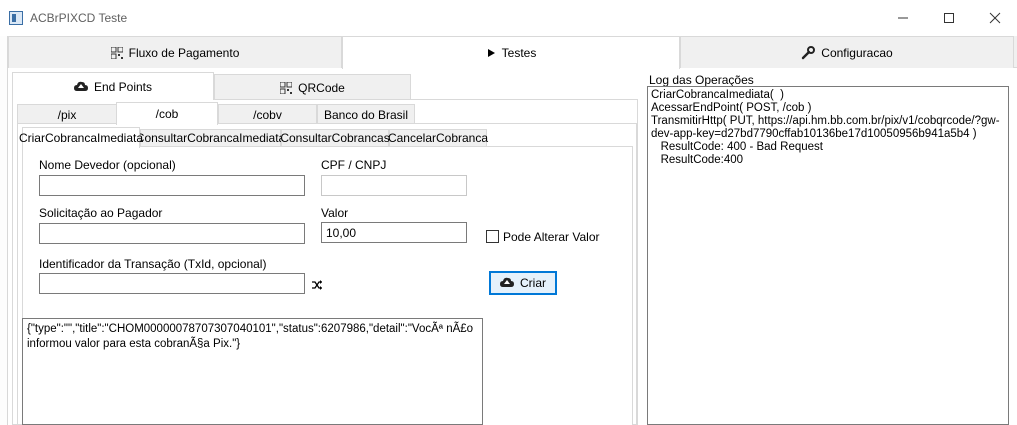 This screenshot has height=425, width=1017. I want to click on tab-testes: Testes, so click(511, 52).